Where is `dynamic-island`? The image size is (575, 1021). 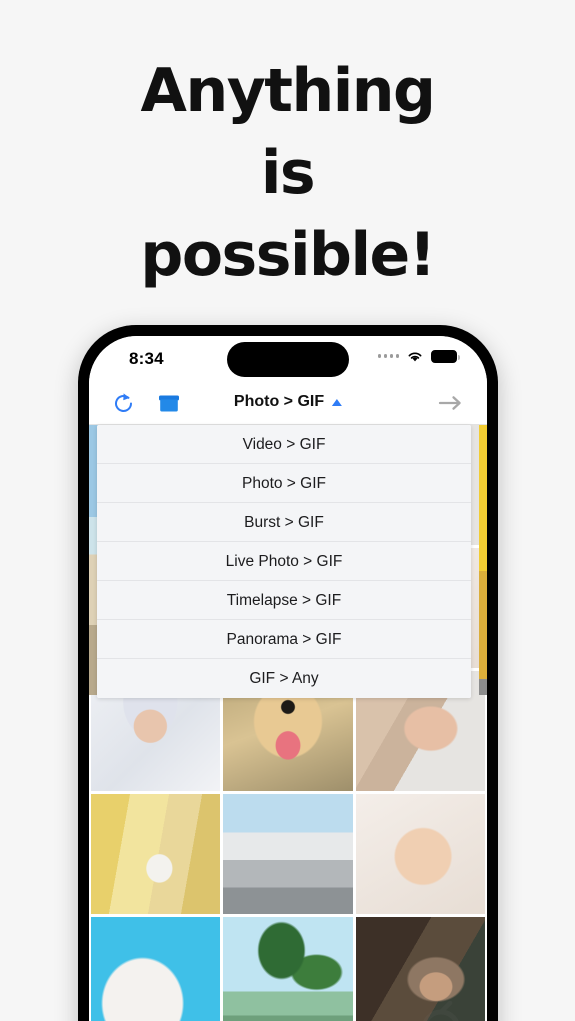
dynamic-island is located at coordinates (288, 359).